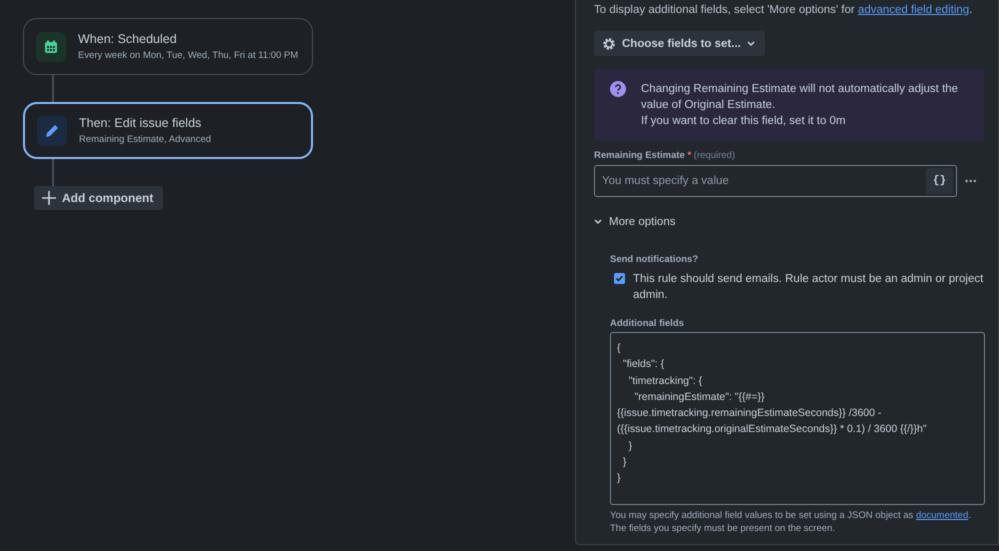 This screenshot has width=999, height=551. What do you see at coordinates (939, 181) in the screenshot?
I see `smart-value-button: {}` at bounding box center [939, 181].